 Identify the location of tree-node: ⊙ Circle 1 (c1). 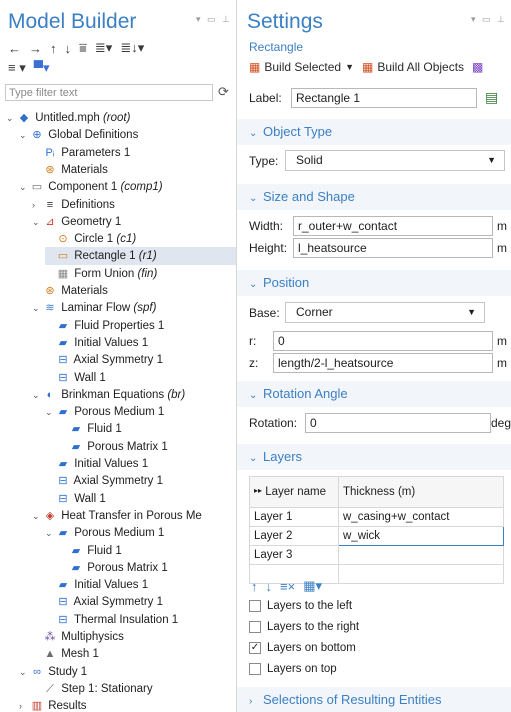
(140, 239).